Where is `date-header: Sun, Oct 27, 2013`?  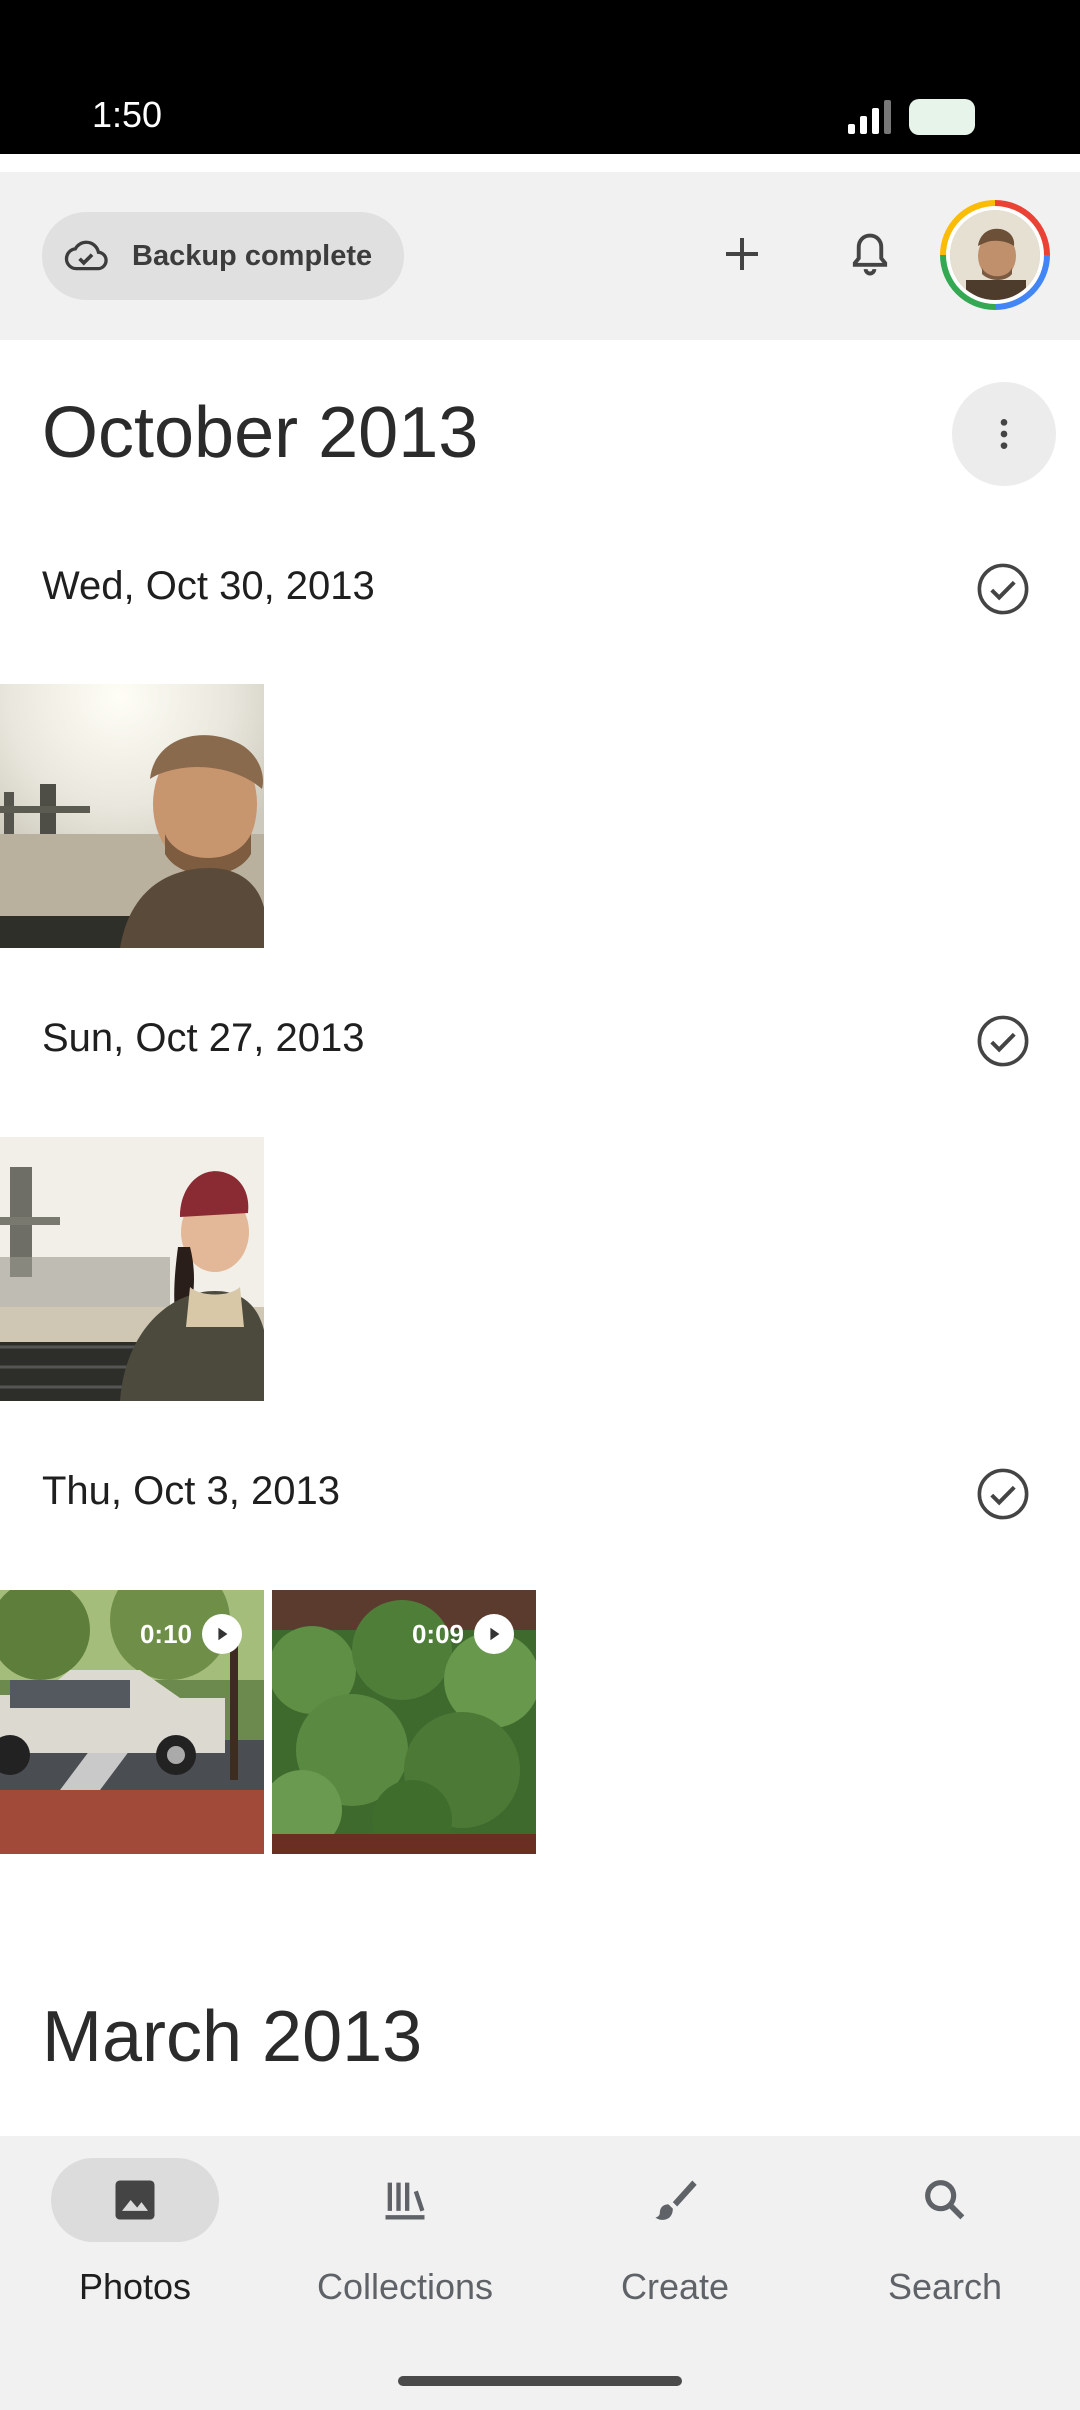 date-header: Sun, Oct 27, 2013 is located at coordinates (203, 1038).